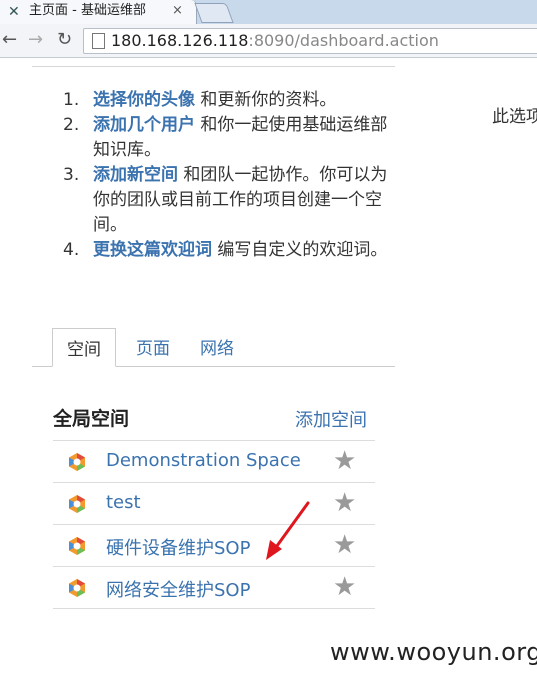  I want to click on browser-tab: ✕ 主页面 - 基础运维部 ×, so click(98, 12).